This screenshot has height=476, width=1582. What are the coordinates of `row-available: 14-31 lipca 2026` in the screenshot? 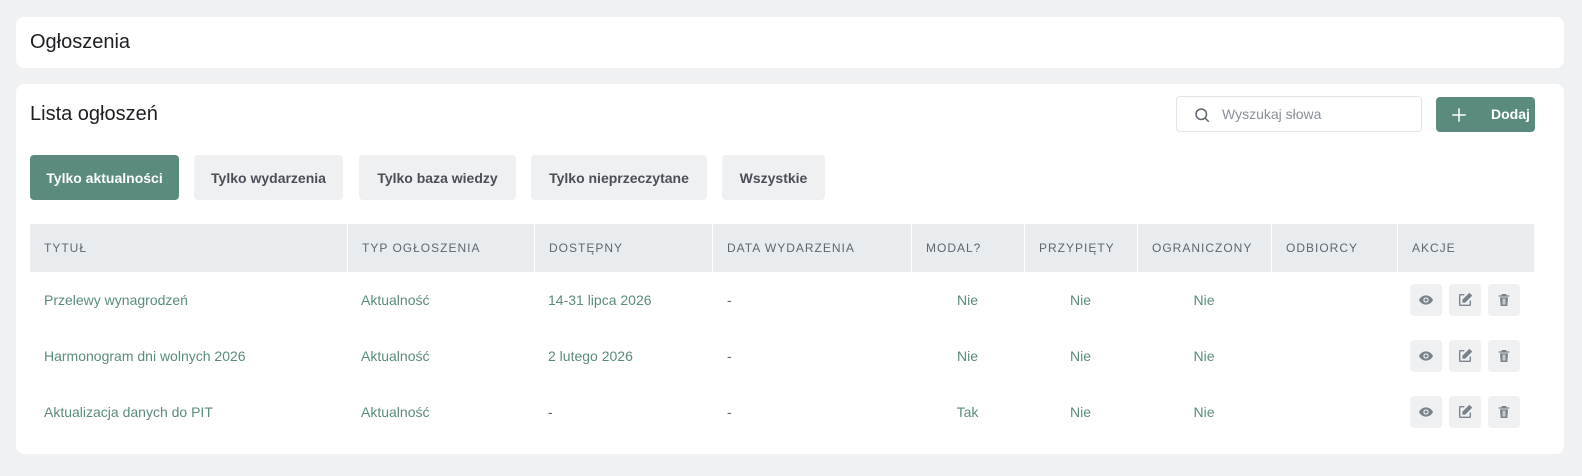 It's located at (600, 300).